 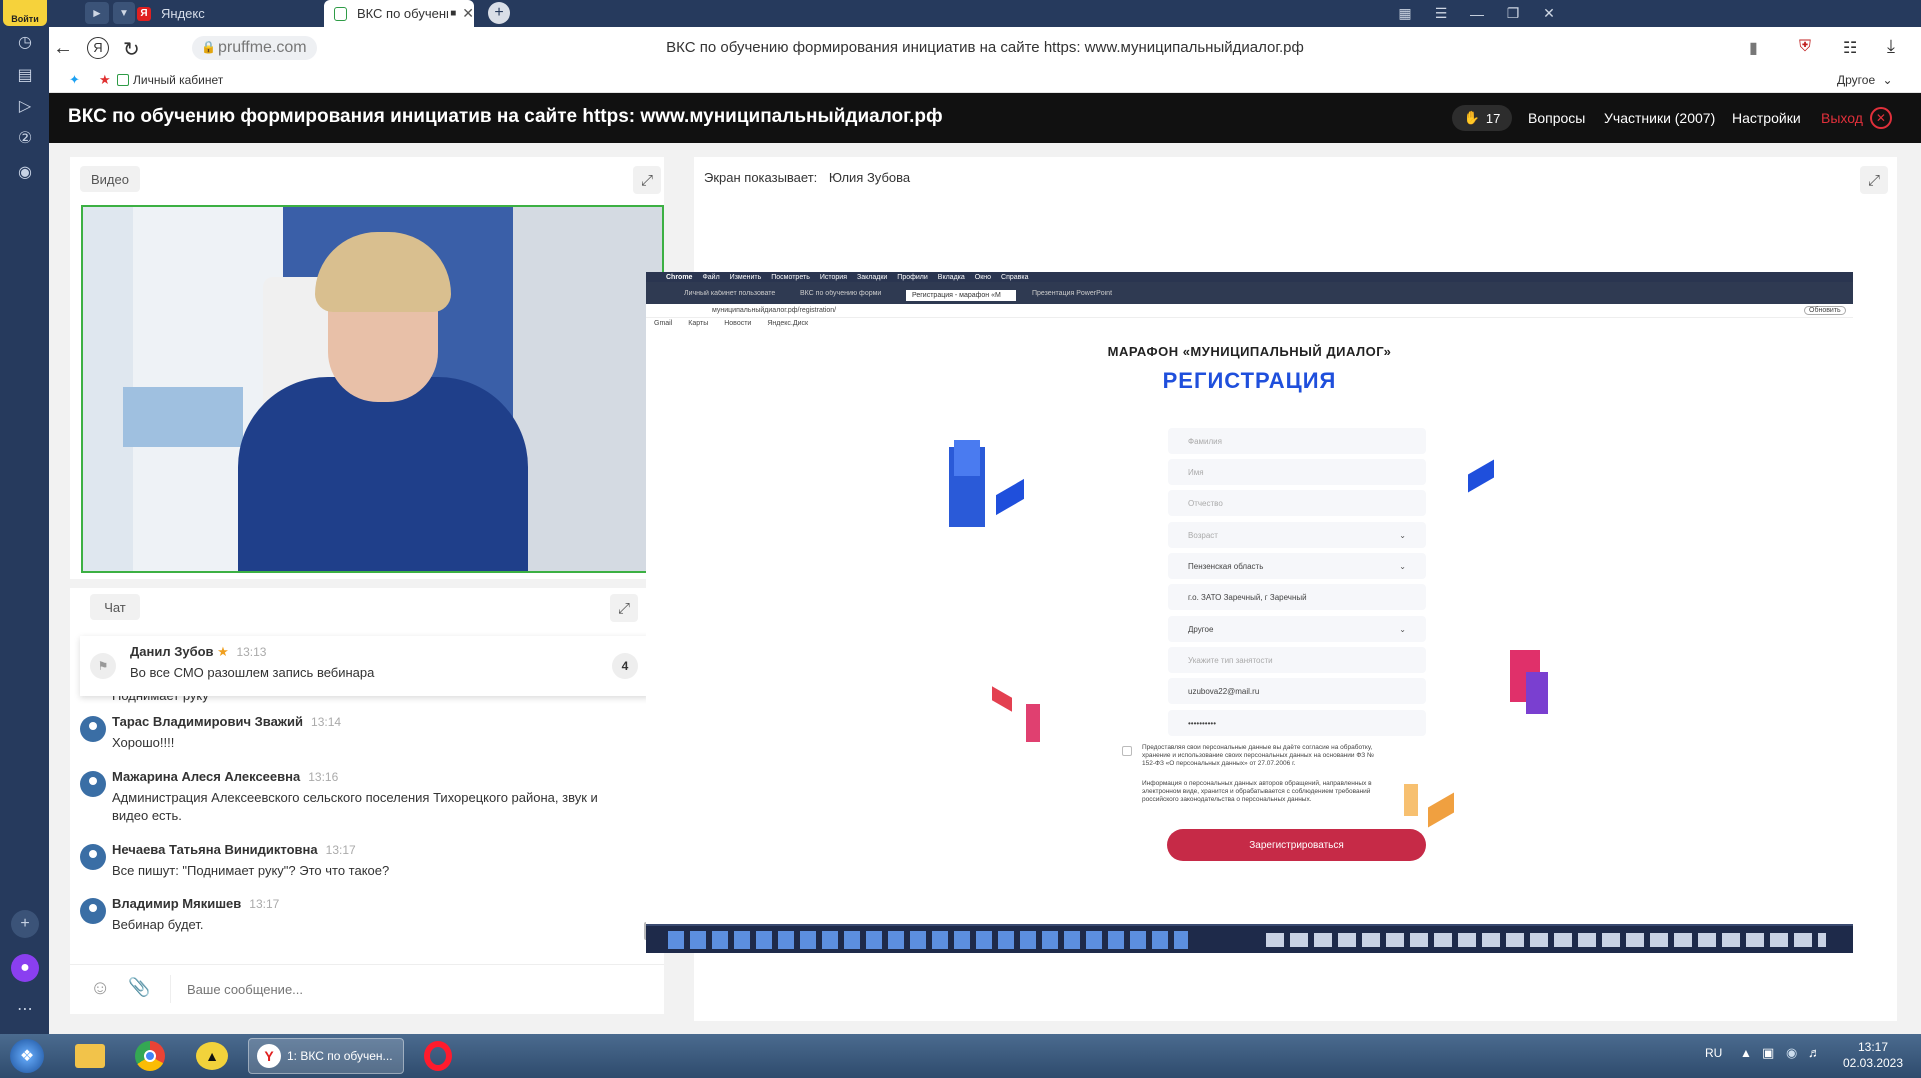 What do you see at coordinates (25, 42) in the screenshot?
I see `history-icon: ◷` at bounding box center [25, 42].